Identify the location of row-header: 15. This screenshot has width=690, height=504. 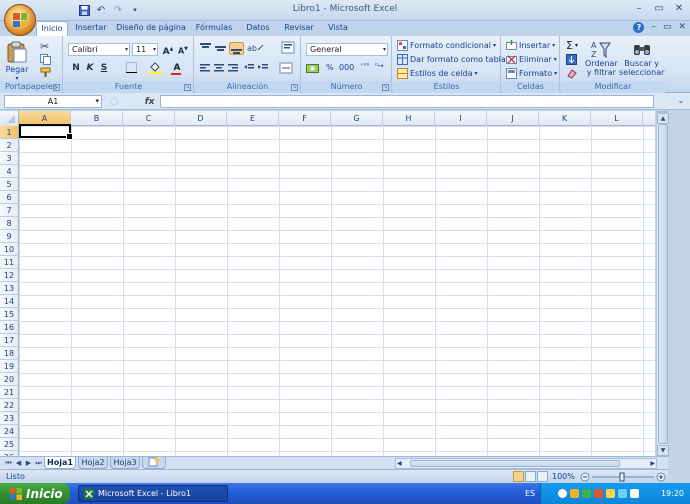
(9, 314).